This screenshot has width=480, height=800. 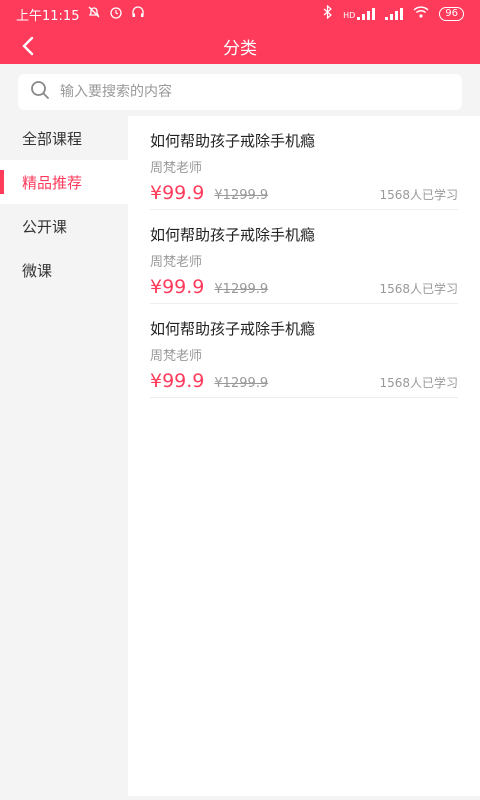 I want to click on sidebar-item-label: 全部课程, so click(x=52, y=138).